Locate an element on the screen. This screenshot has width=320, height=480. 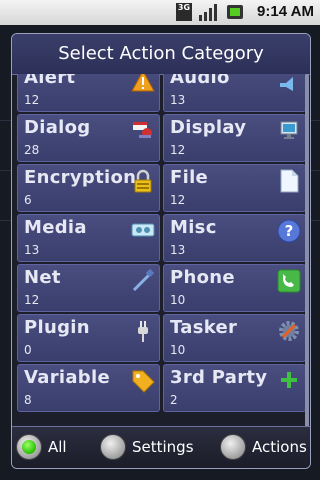
category-encryption: Encryption 6 is located at coordinates (88, 188).